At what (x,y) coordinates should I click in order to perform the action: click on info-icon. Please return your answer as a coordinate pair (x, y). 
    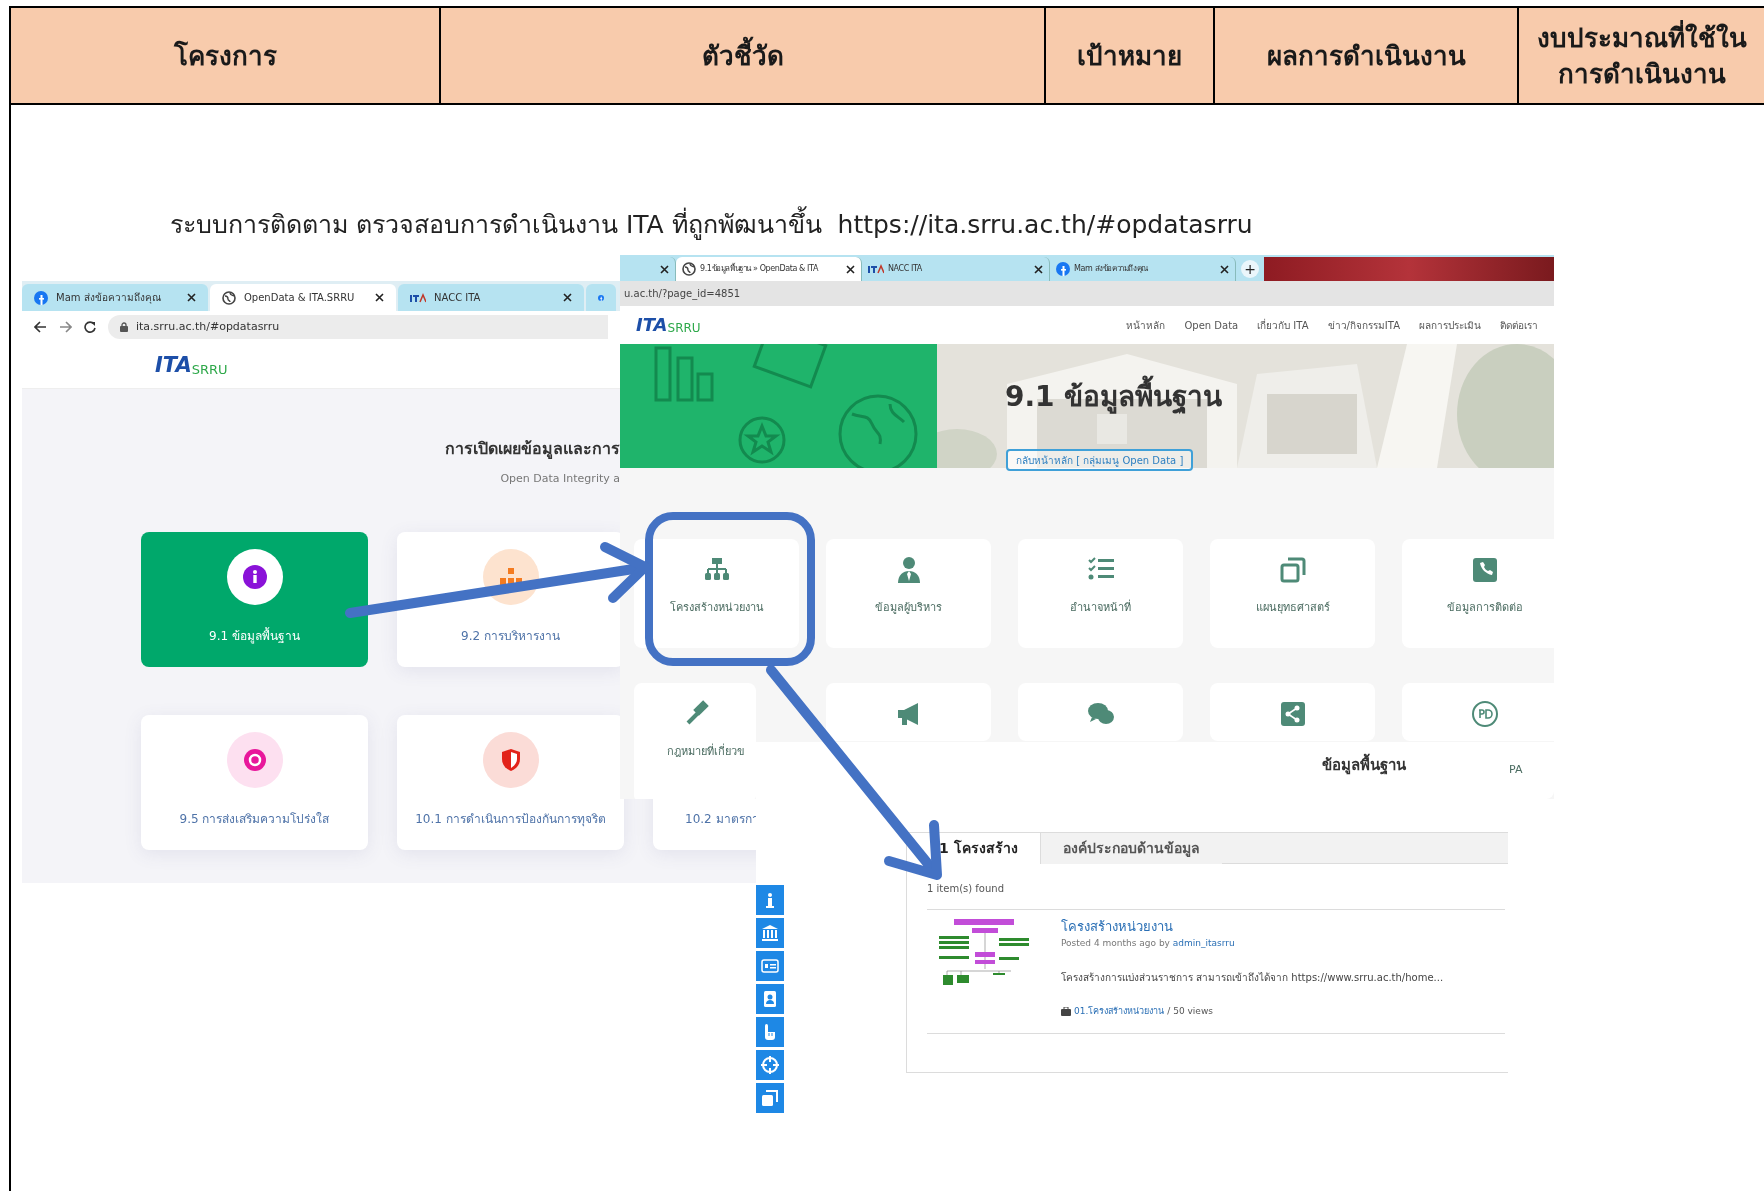
    Looking at the image, I should click on (770, 900).